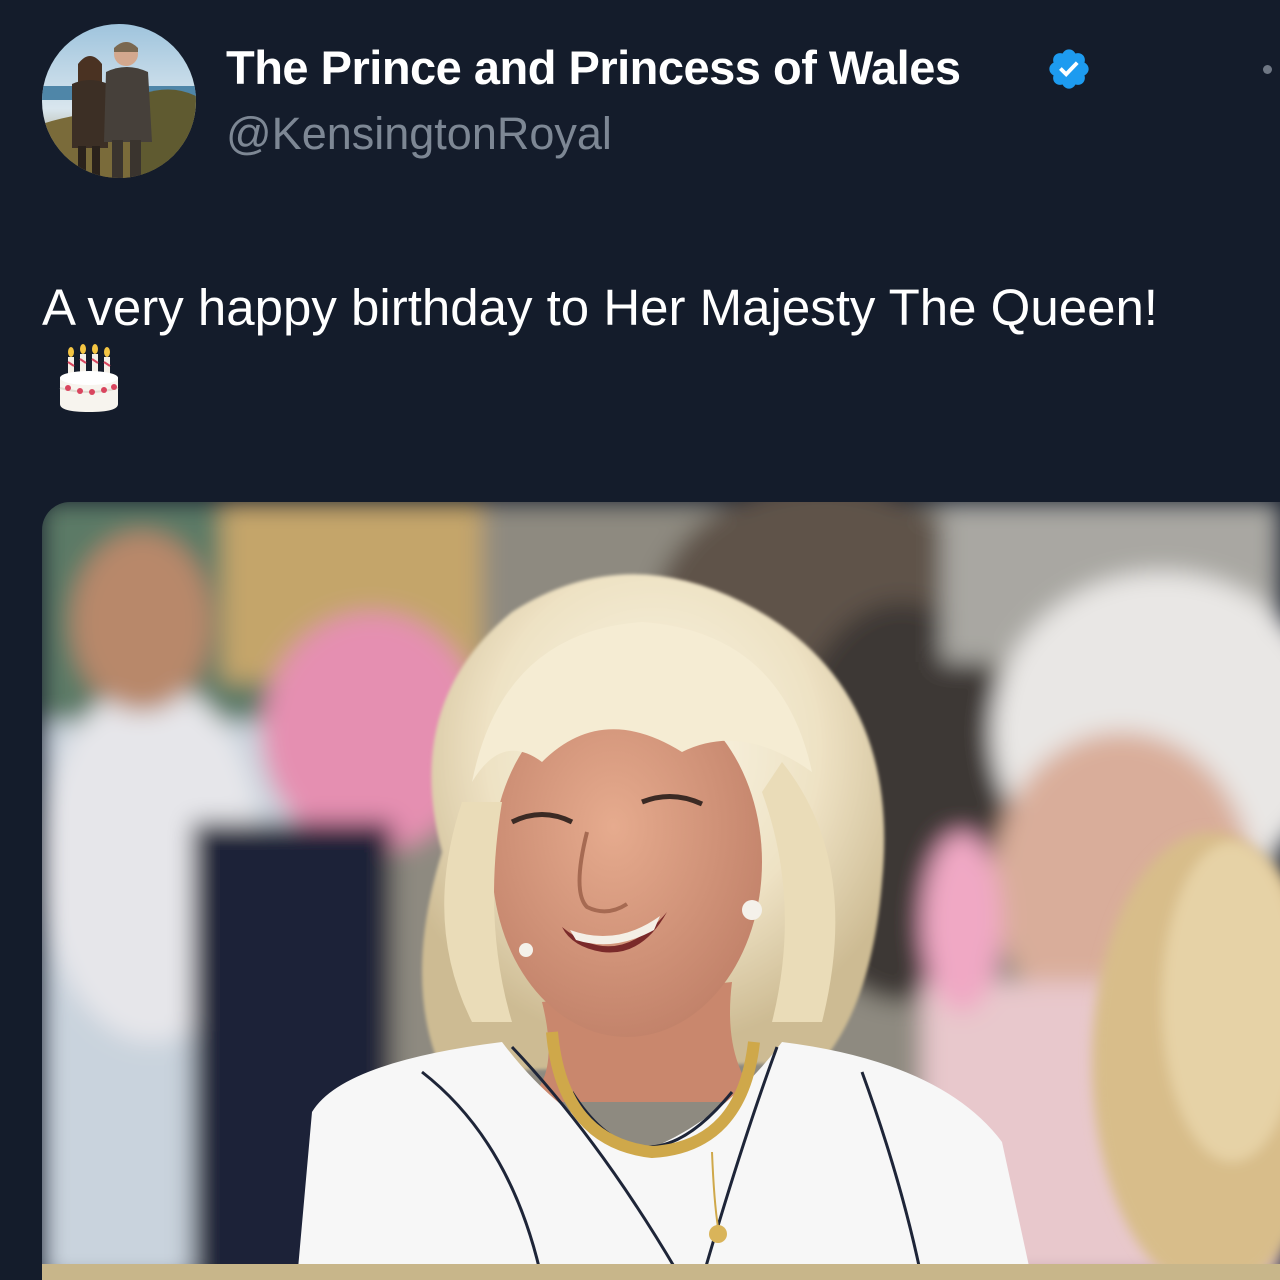 This screenshot has height=1280, width=1280. Describe the element at coordinates (89, 388) in the screenshot. I see `birthday-cake-icon` at that location.